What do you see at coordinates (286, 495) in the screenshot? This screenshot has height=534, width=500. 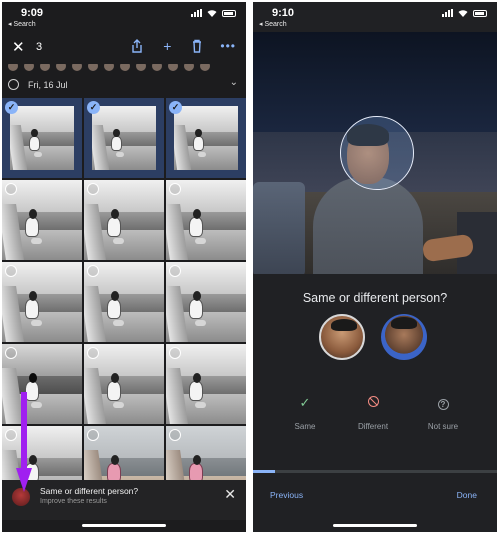 I see `previous-button: Previous` at bounding box center [286, 495].